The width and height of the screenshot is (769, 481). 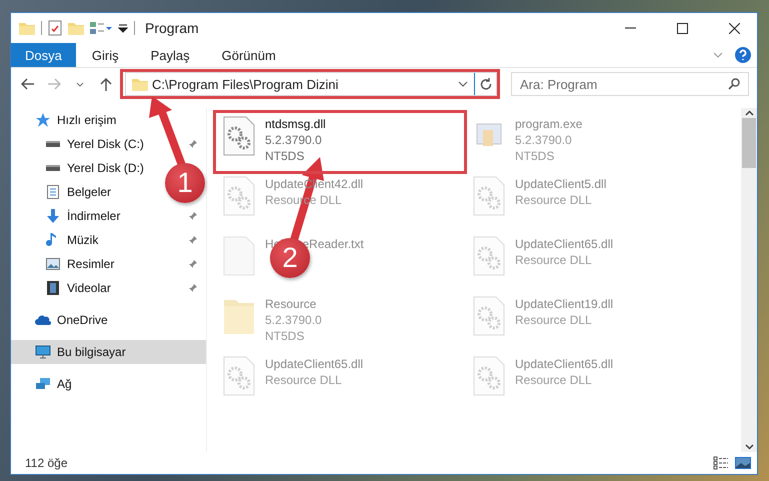 I want to click on address-field: C:\Program Files\Program Dizini, so click(x=303, y=84).